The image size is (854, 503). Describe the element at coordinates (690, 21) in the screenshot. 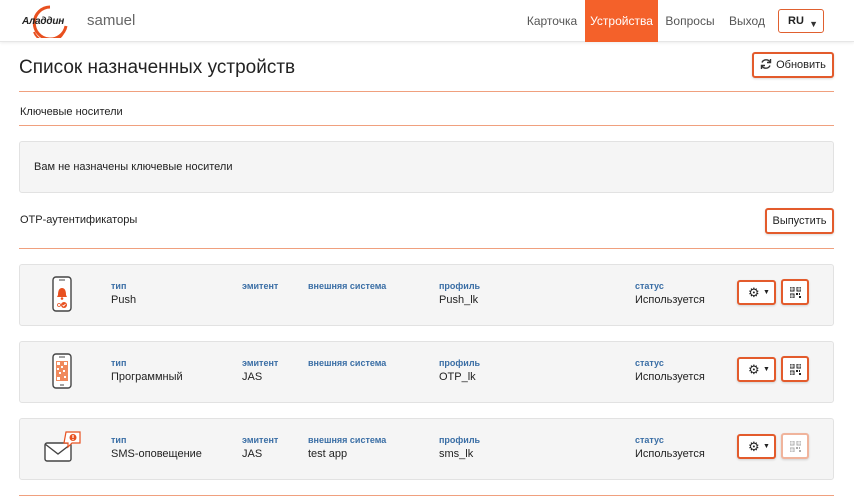

I see `nav-questions: Вопросы` at that location.